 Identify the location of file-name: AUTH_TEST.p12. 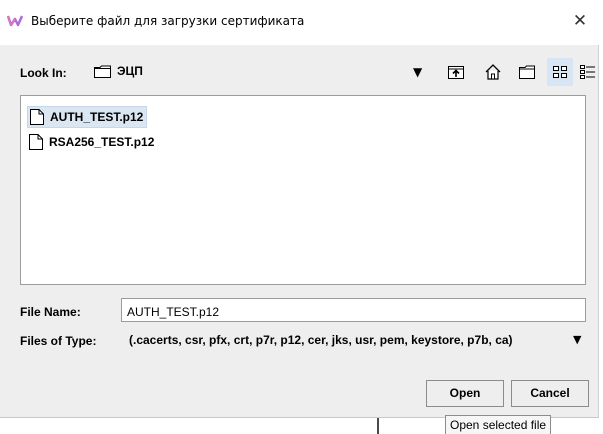
(97, 117).